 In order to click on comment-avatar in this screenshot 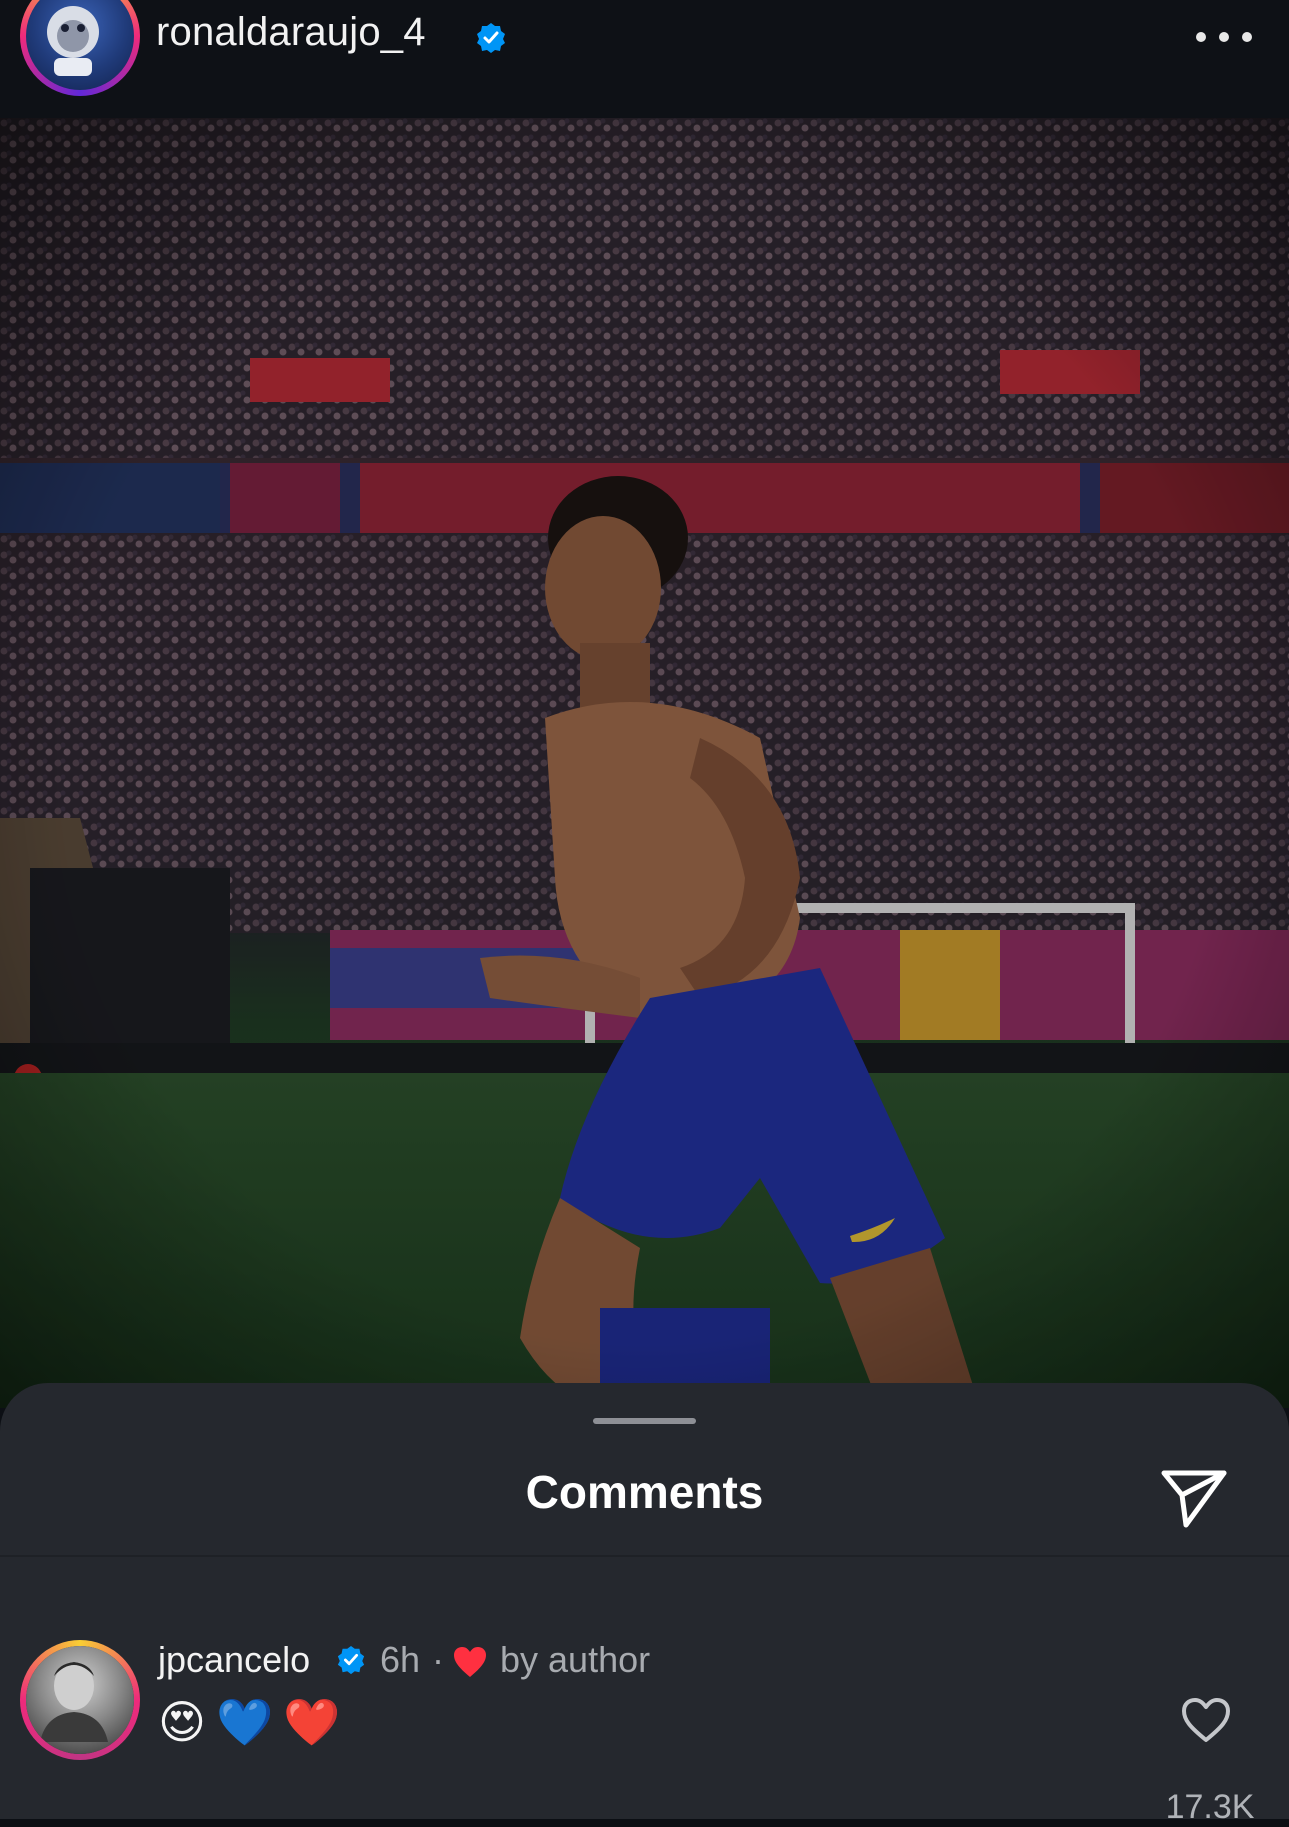, I will do `click(80, 1700)`.